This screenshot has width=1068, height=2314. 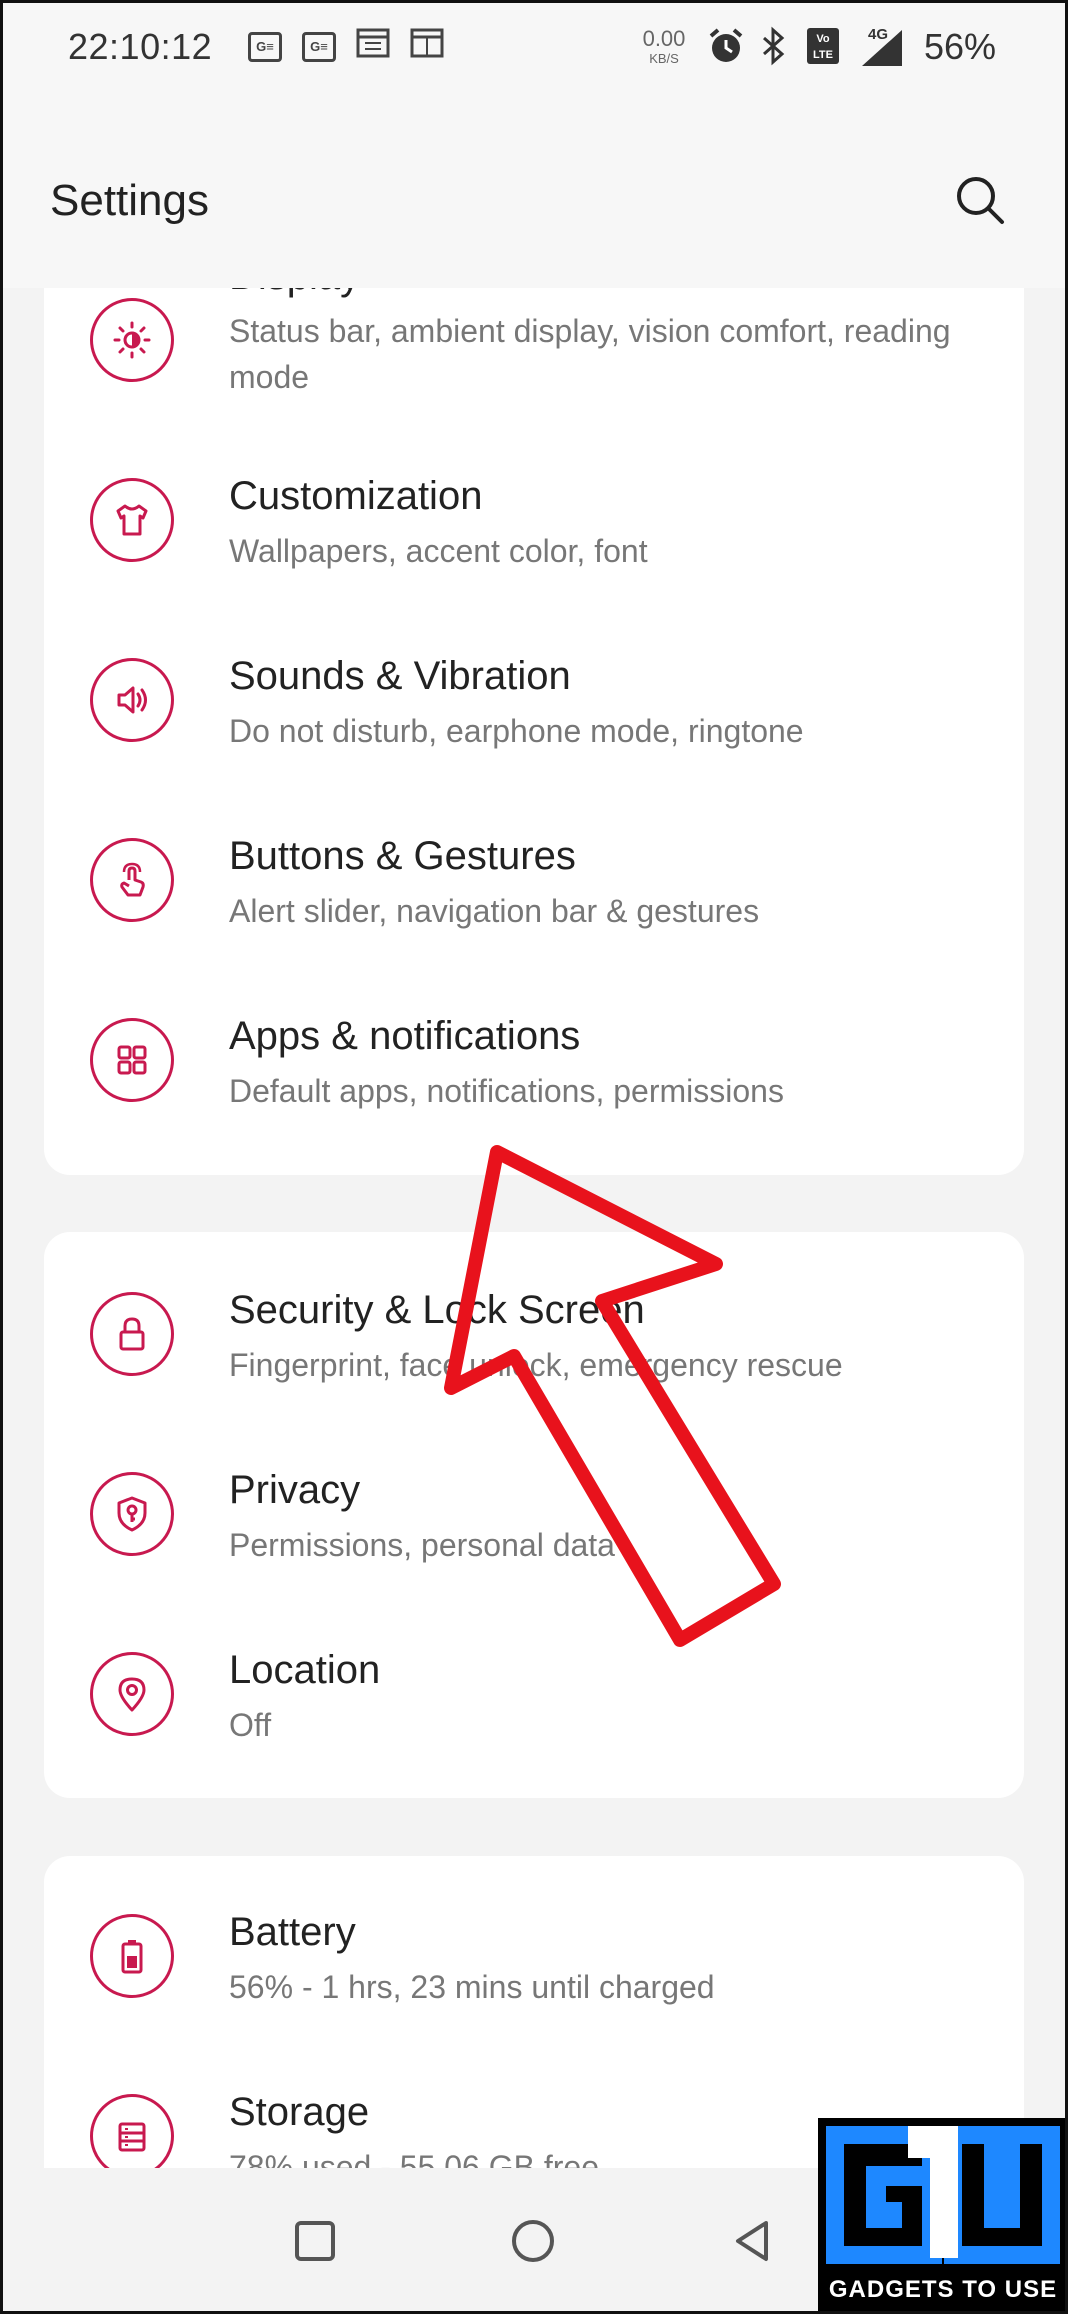 What do you see at coordinates (356, 496) in the screenshot?
I see `item-title: Customization` at bounding box center [356, 496].